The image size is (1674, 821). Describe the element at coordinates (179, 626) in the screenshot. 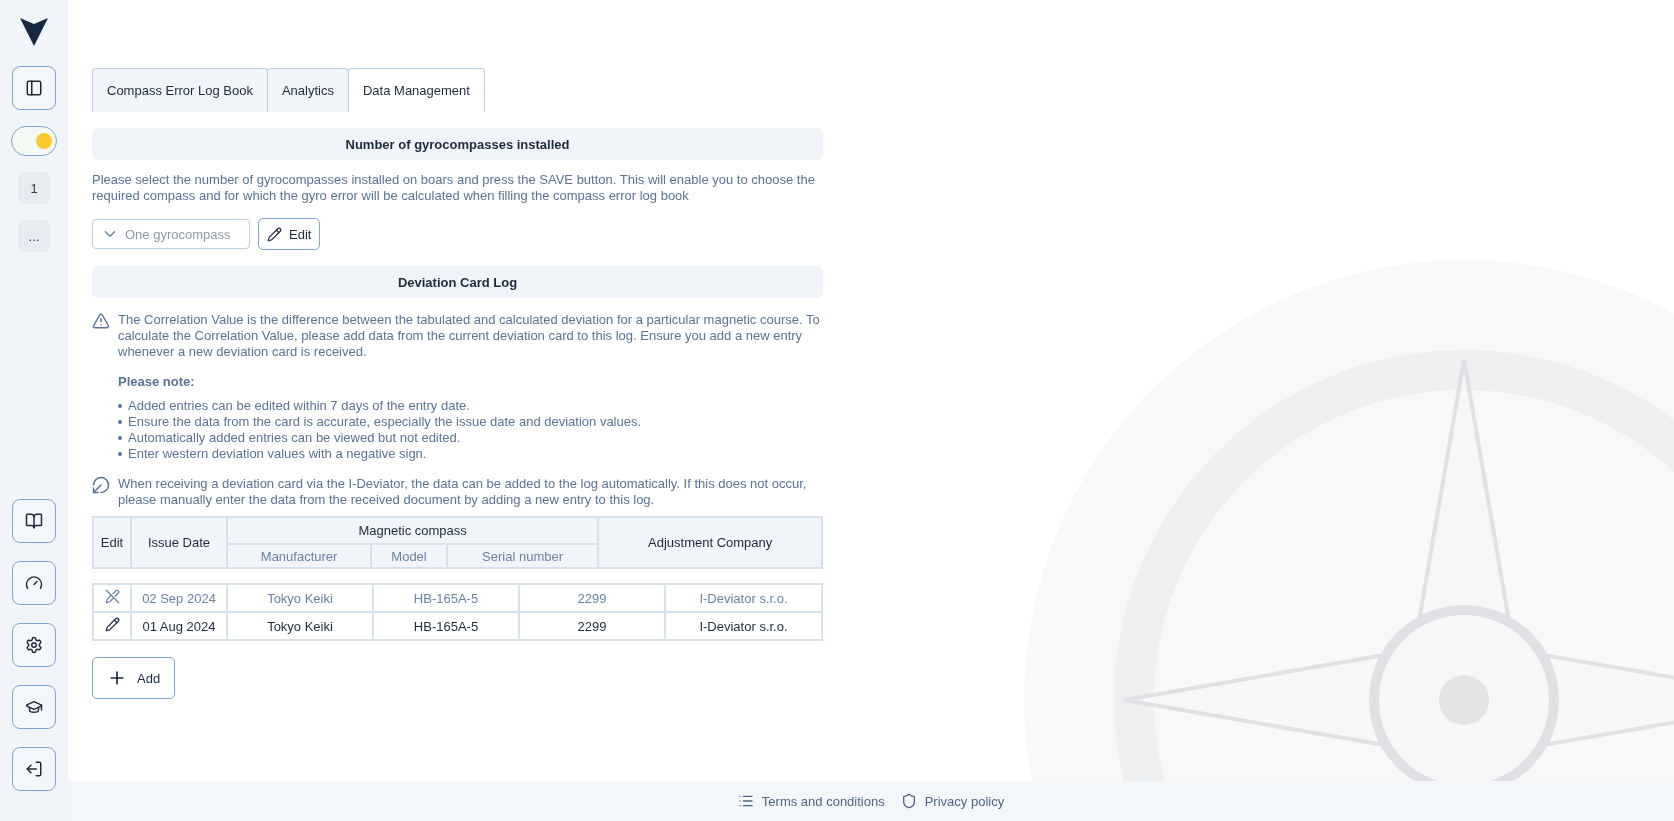

I see `table-cell: 01 Aug 2024` at that location.